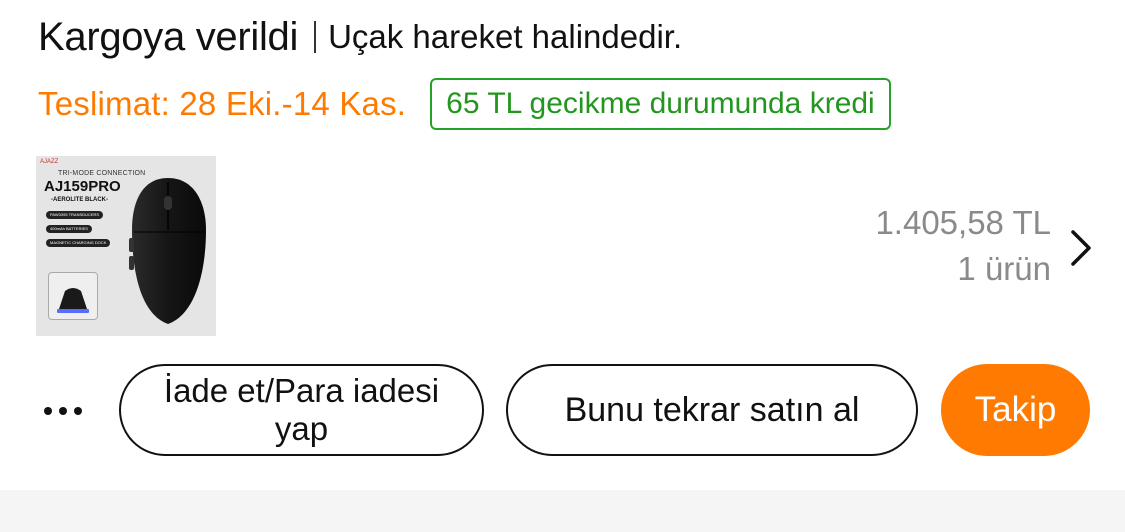  I want to click on refund-button: İade et/Para iadesi yap, so click(301, 410).